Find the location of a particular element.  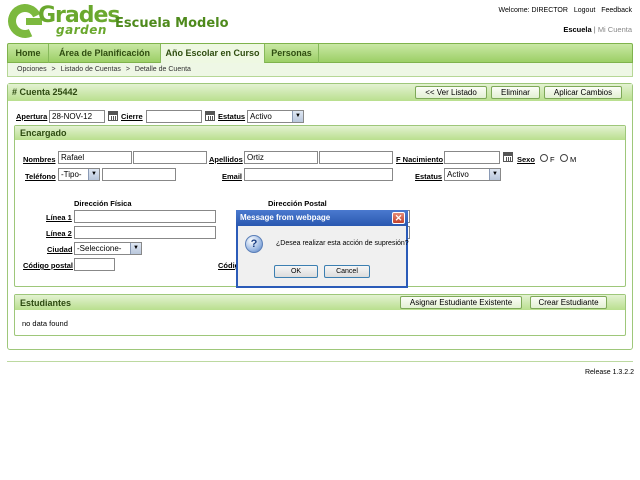

cierre-field is located at coordinates (174, 116).